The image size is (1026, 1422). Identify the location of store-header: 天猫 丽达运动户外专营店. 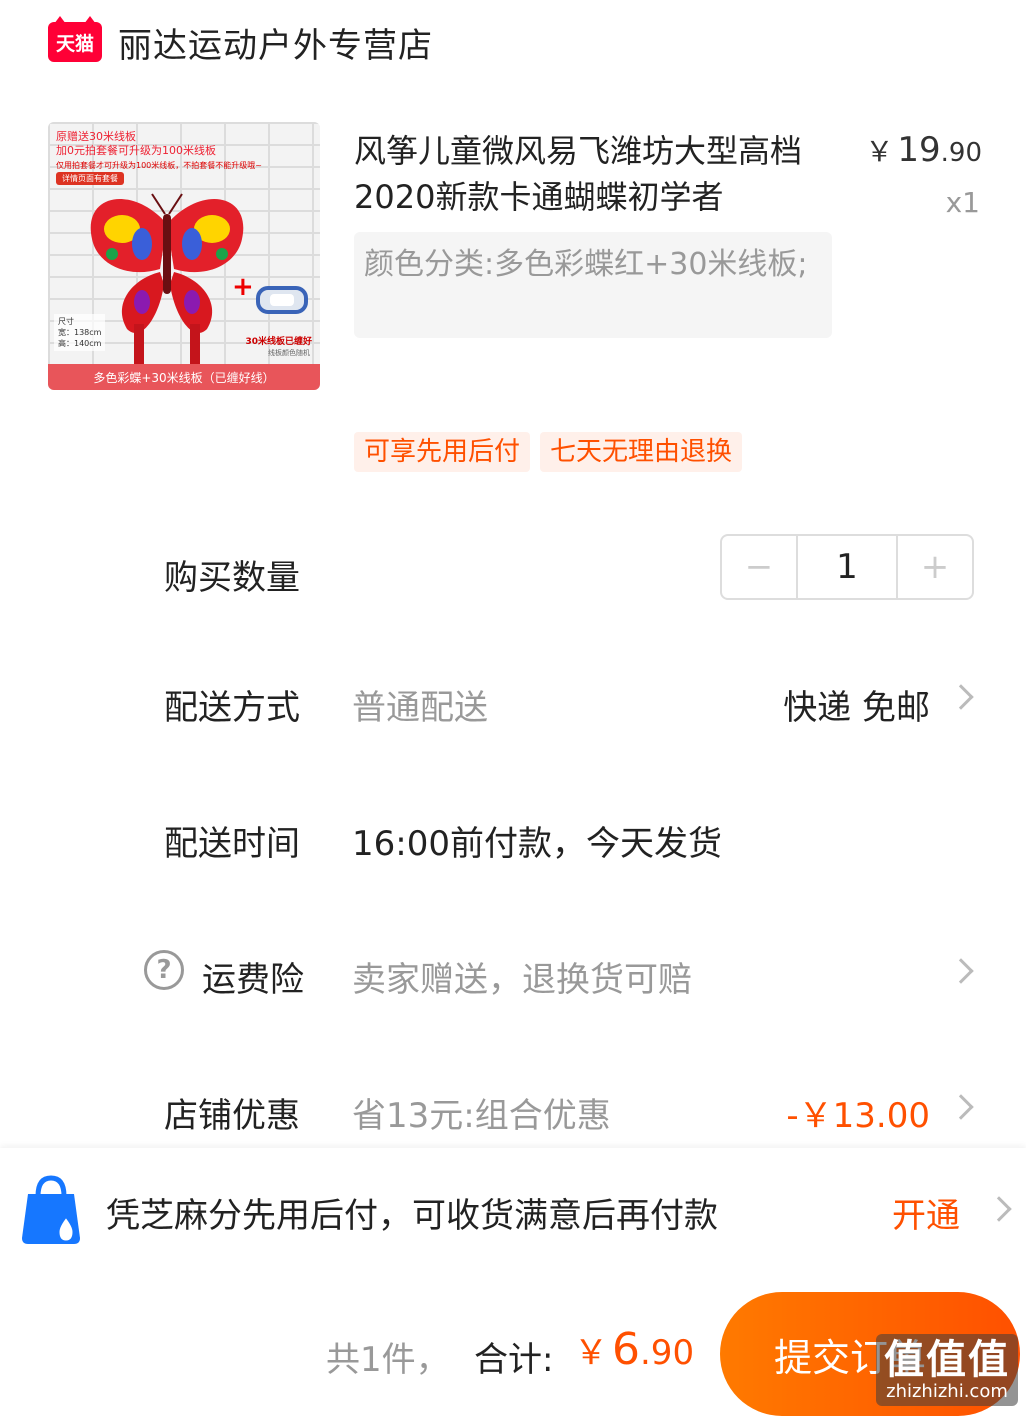
(240, 41).